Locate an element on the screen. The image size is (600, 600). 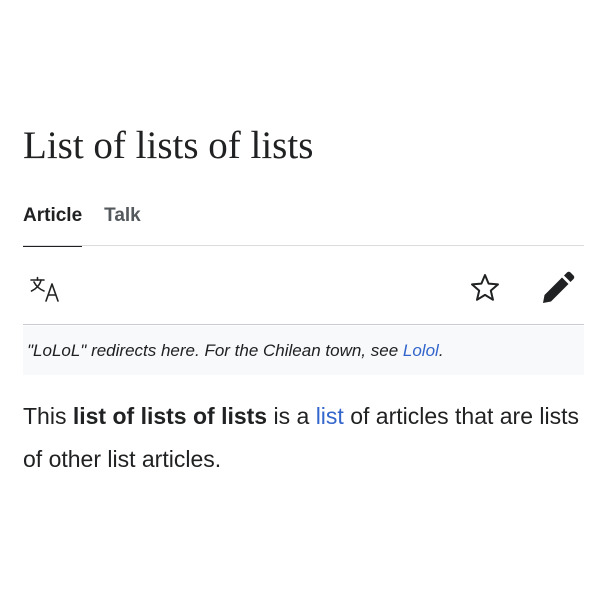
page-title: List of lists of lists is located at coordinates (168, 145).